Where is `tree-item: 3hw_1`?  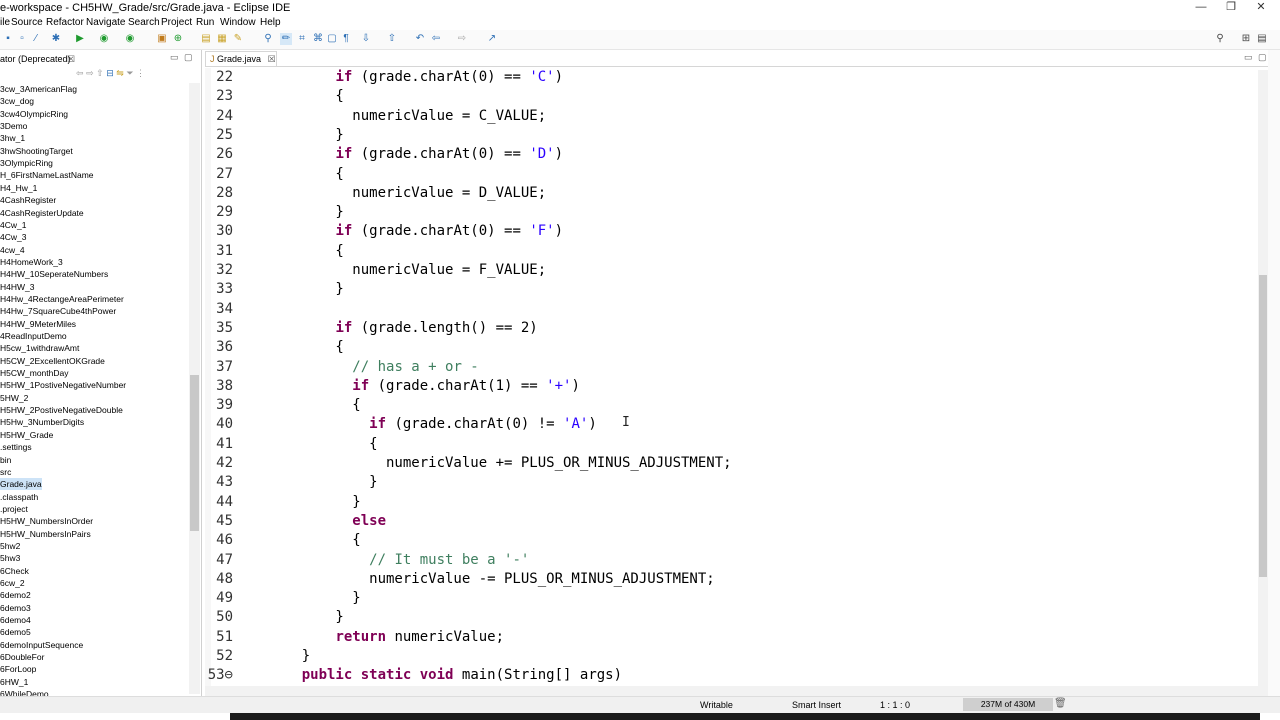 tree-item: 3hw_1 is located at coordinates (12, 138).